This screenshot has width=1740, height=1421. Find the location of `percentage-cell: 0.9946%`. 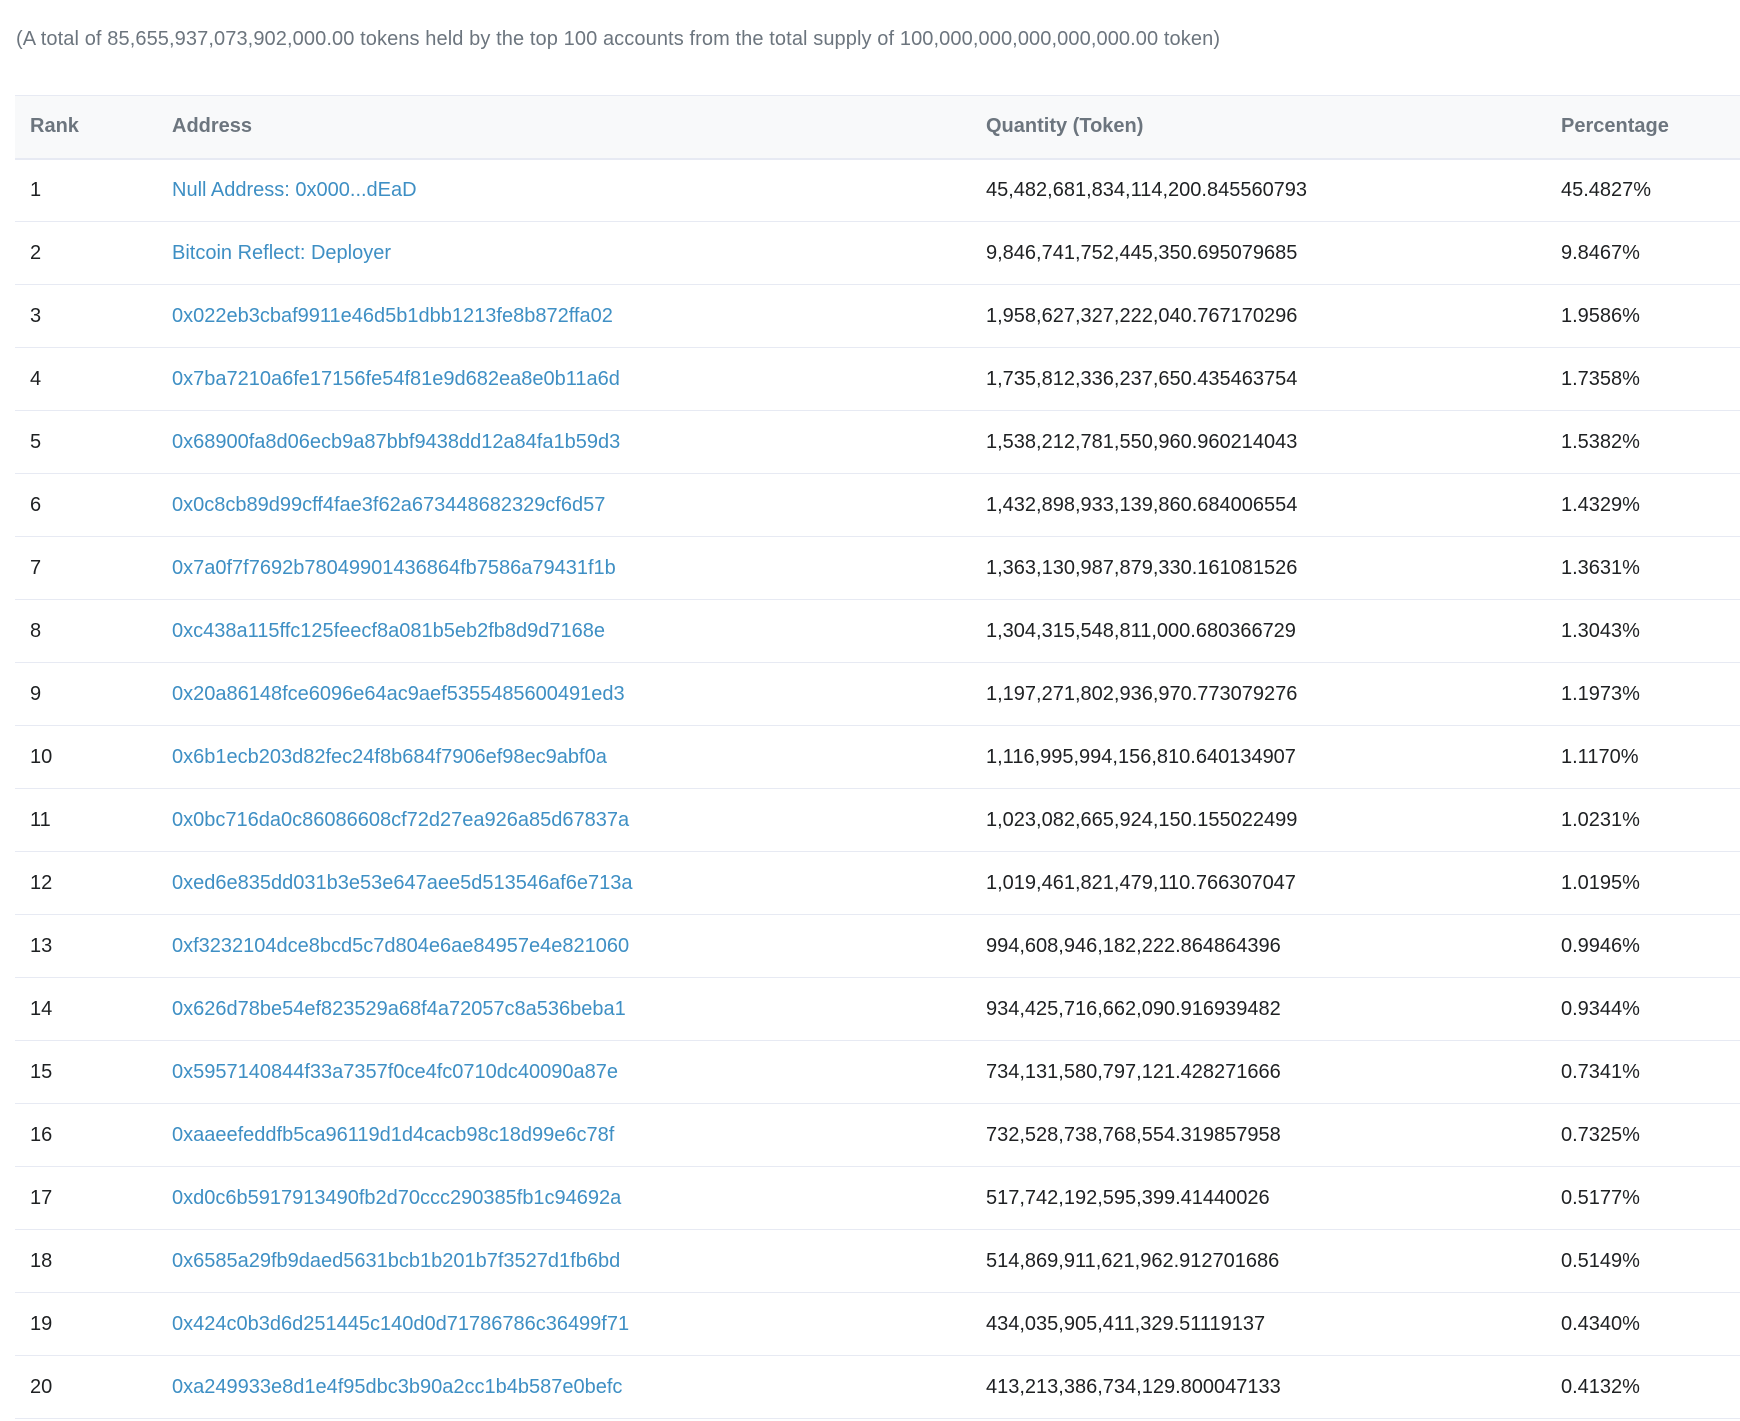

percentage-cell: 0.9946% is located at coordinates (1643, 946).